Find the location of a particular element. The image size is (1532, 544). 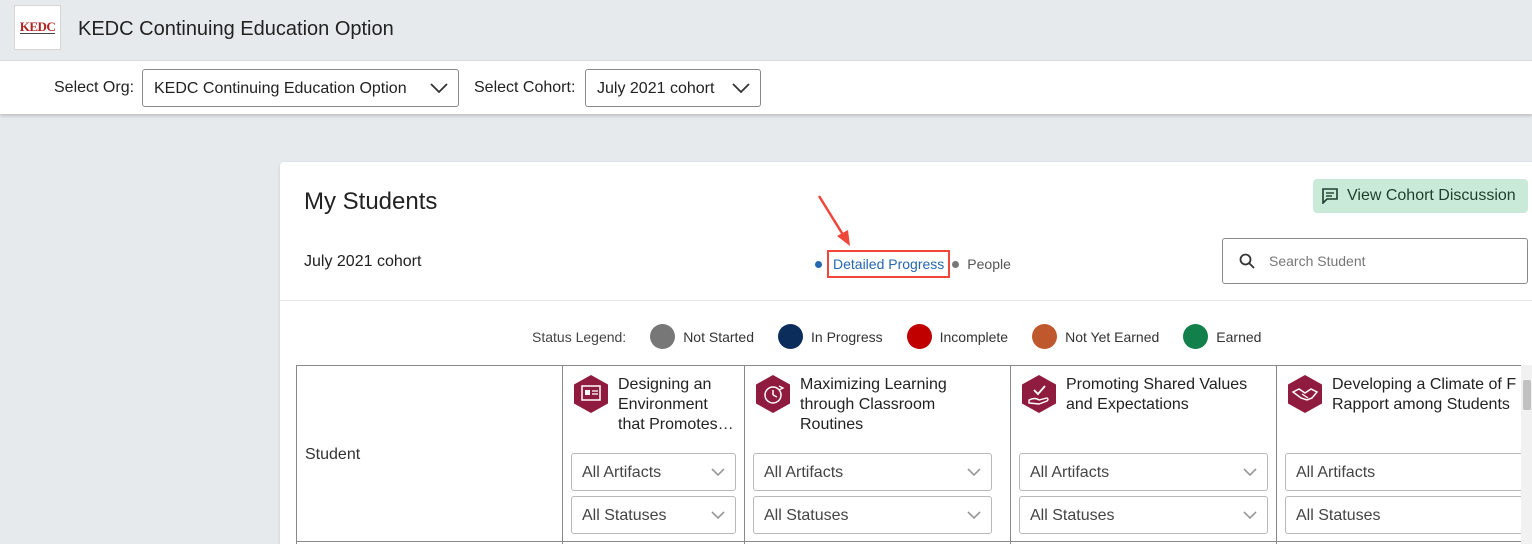

legend-earned: Earned is located at coordinates (1222, 336).